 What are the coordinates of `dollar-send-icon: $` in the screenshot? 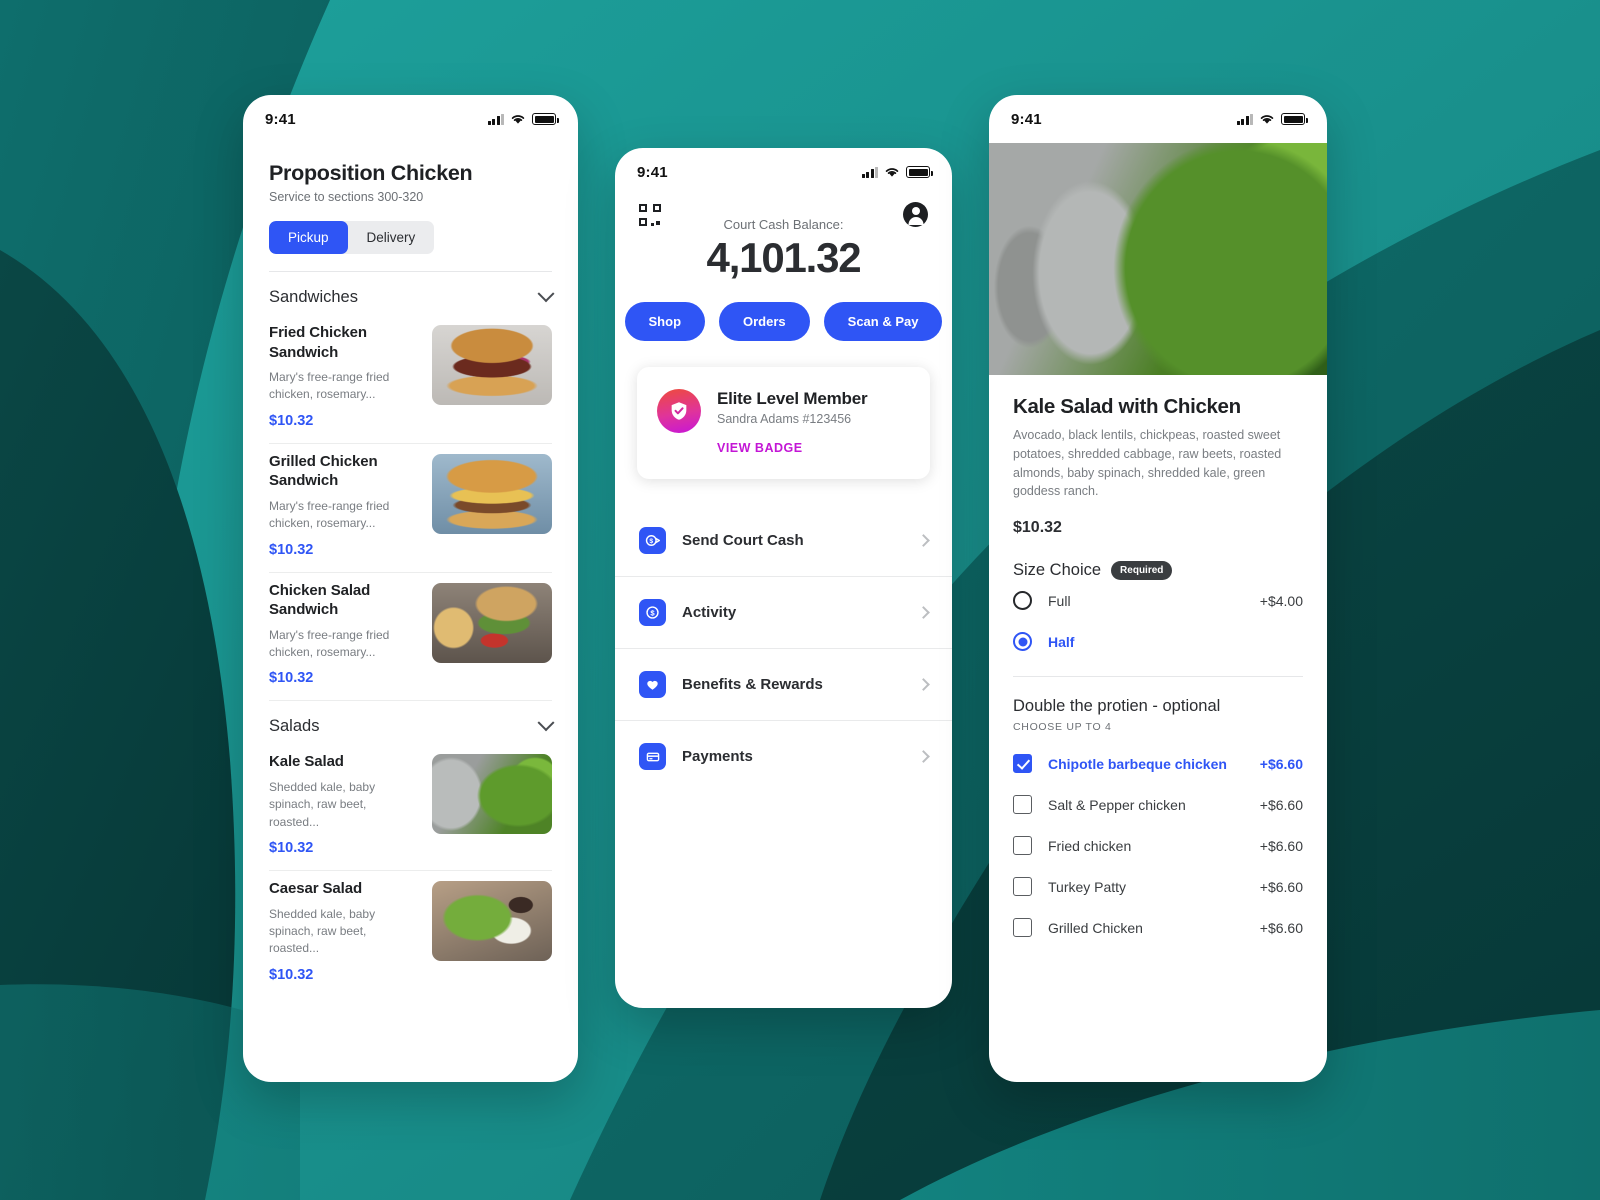 It's located at (652, 540).